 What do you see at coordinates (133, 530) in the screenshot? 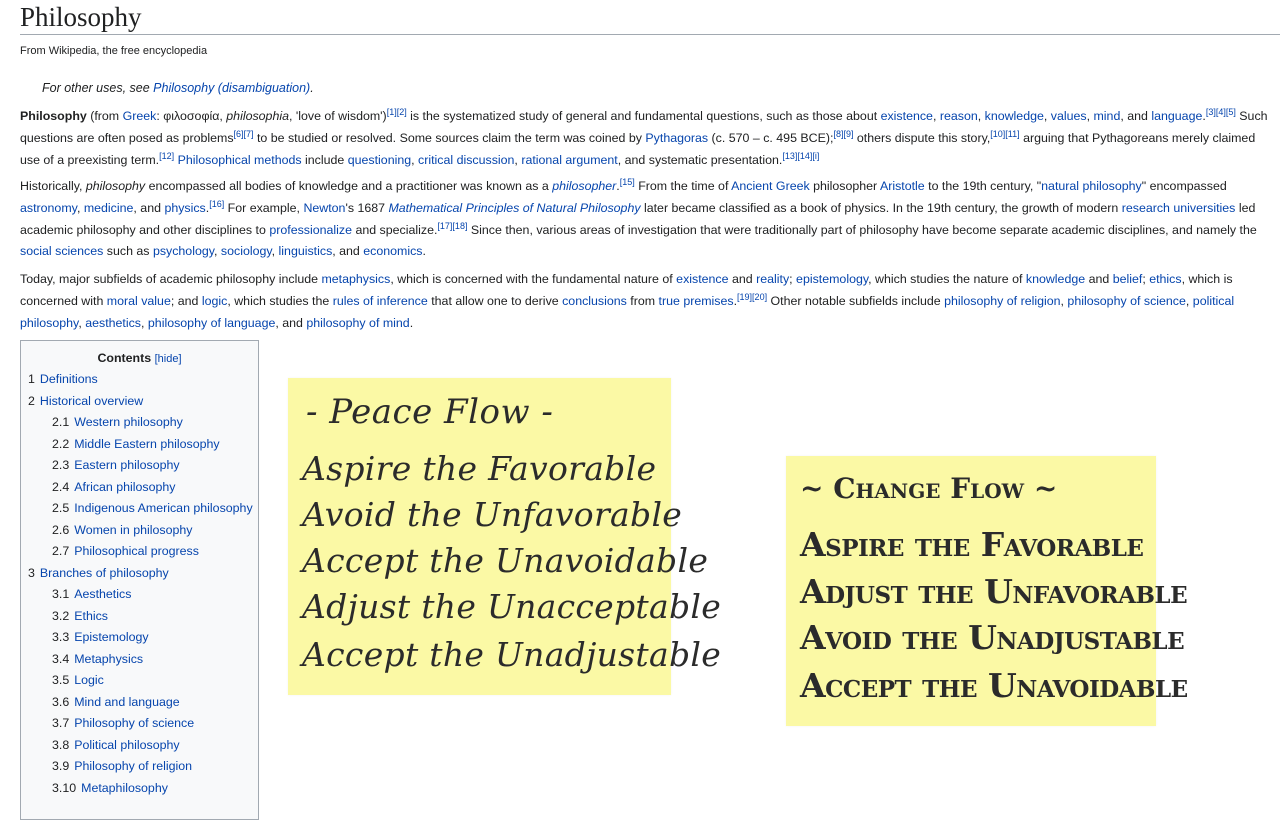
I see `toc-link: Women in philosophy` at bounding box center [133, 530].